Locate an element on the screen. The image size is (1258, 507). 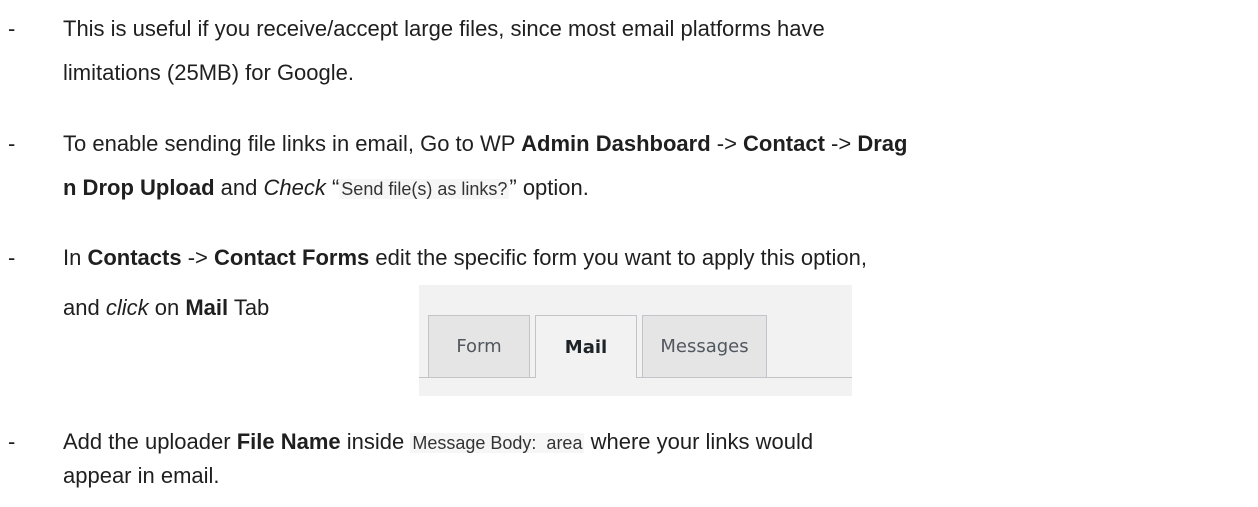
paragraph-line: appear in email. is located at coordinates (141, 476).